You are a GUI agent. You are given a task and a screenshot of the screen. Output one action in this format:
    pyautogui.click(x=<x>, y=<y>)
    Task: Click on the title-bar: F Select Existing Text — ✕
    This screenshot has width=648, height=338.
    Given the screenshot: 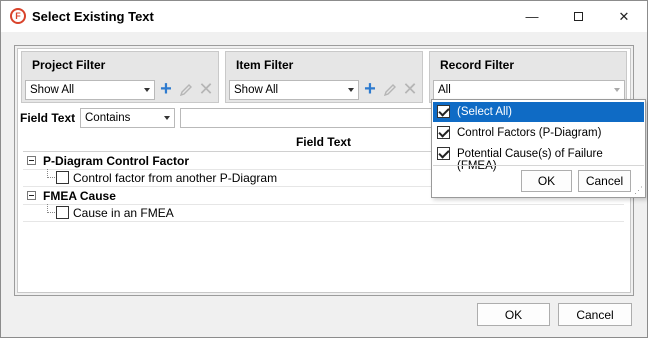 What is the action you would take?
    pyautogui.click(x=324, y=16)
    